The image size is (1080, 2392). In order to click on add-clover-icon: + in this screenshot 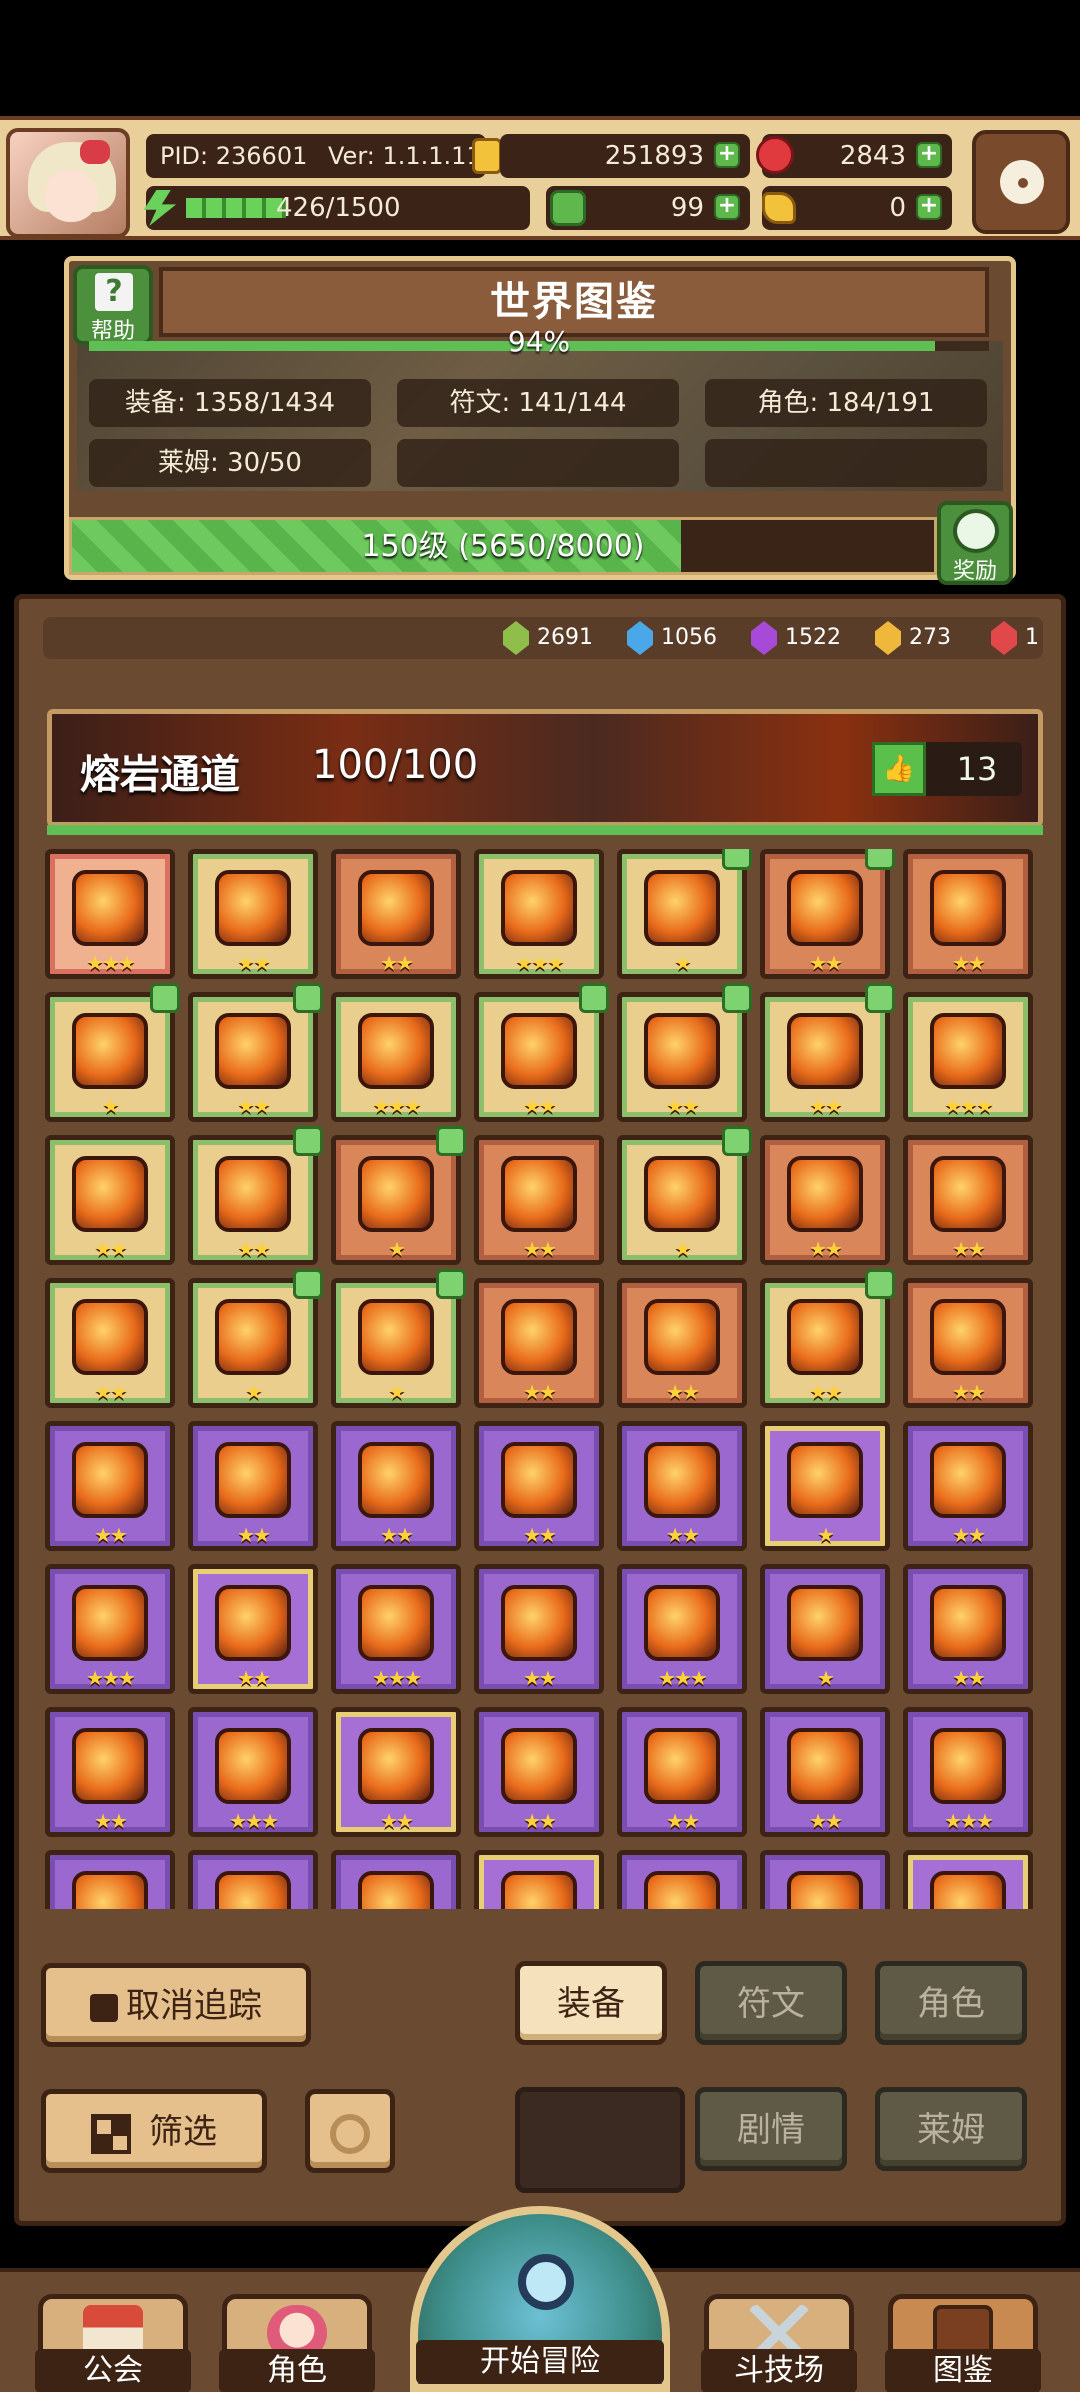, I will do `click(727, 207)`.